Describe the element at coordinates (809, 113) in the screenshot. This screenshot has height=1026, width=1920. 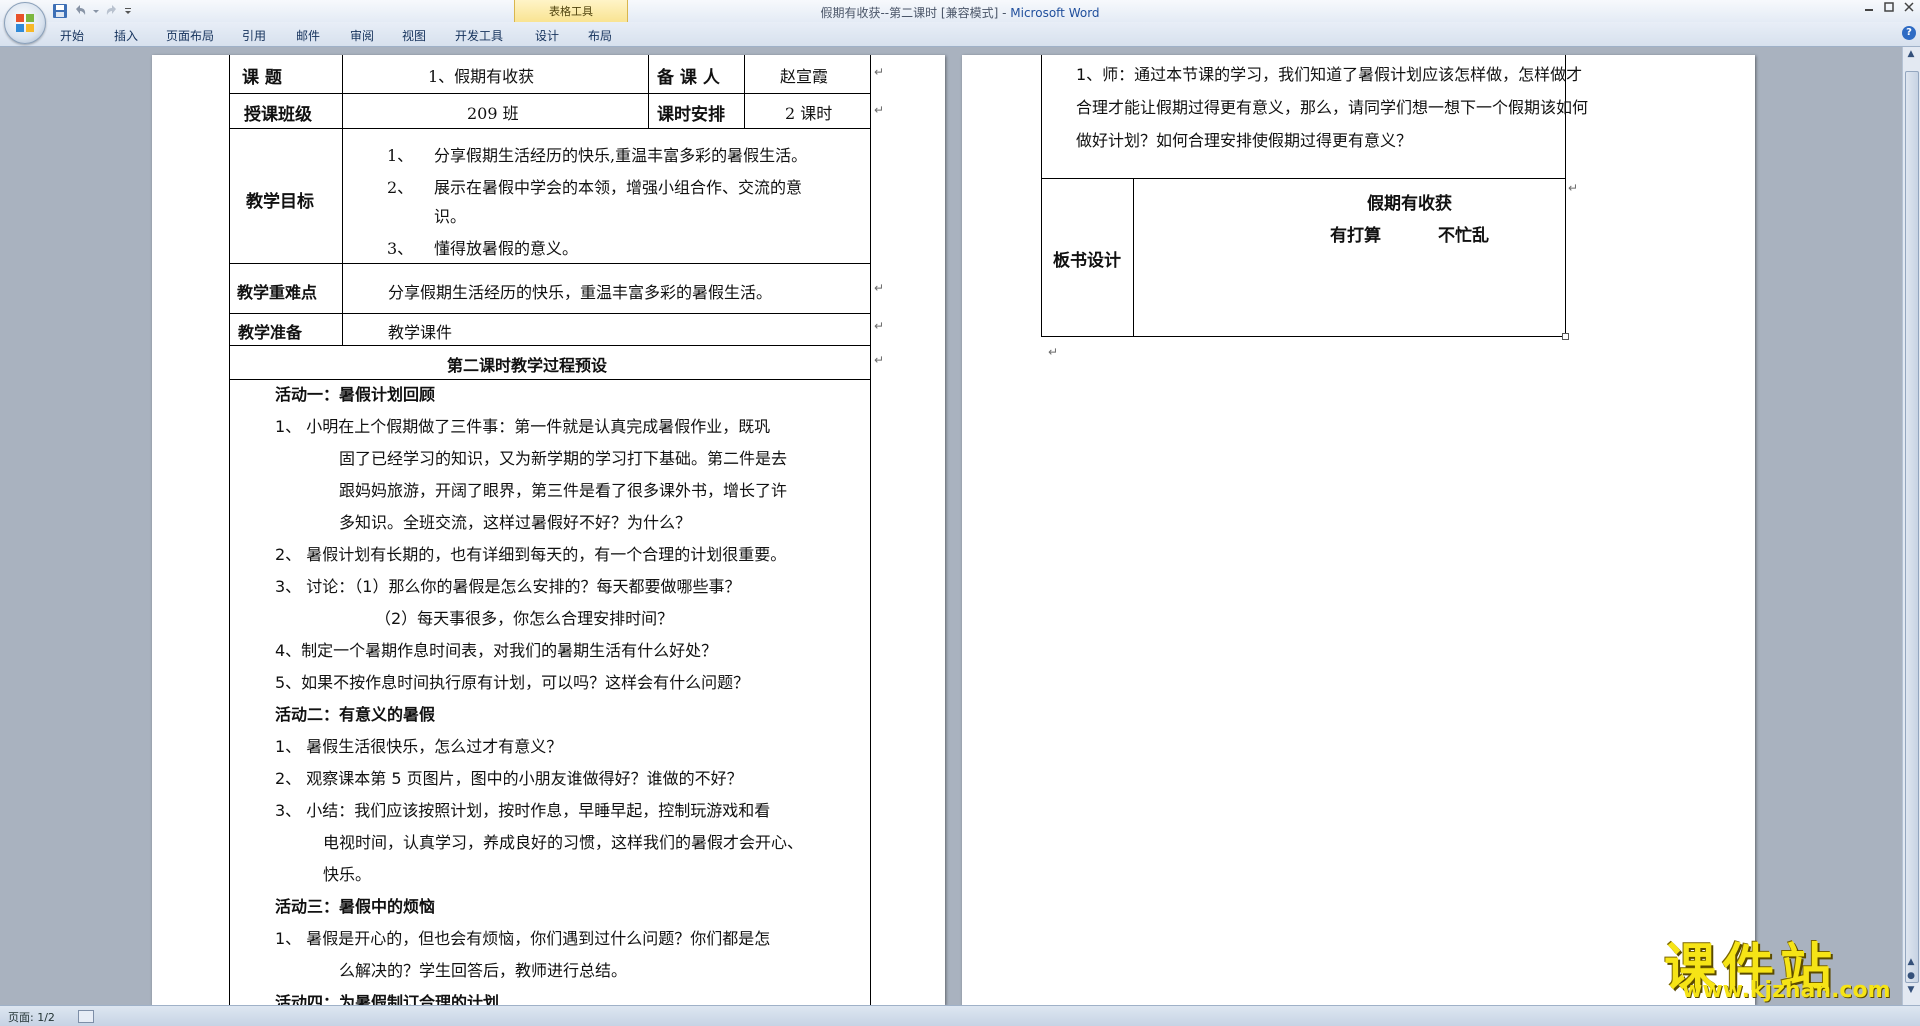
I see `hours-value: 2 课时` at that location.